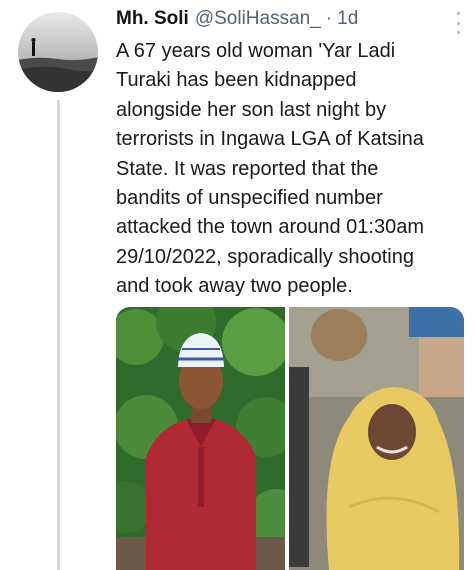 This screenshot has height=570, width=475. Describe the element at coordinates (247, 168) in the screenshot. I see `tweet-text-line: State. It was reported that the` at that location.